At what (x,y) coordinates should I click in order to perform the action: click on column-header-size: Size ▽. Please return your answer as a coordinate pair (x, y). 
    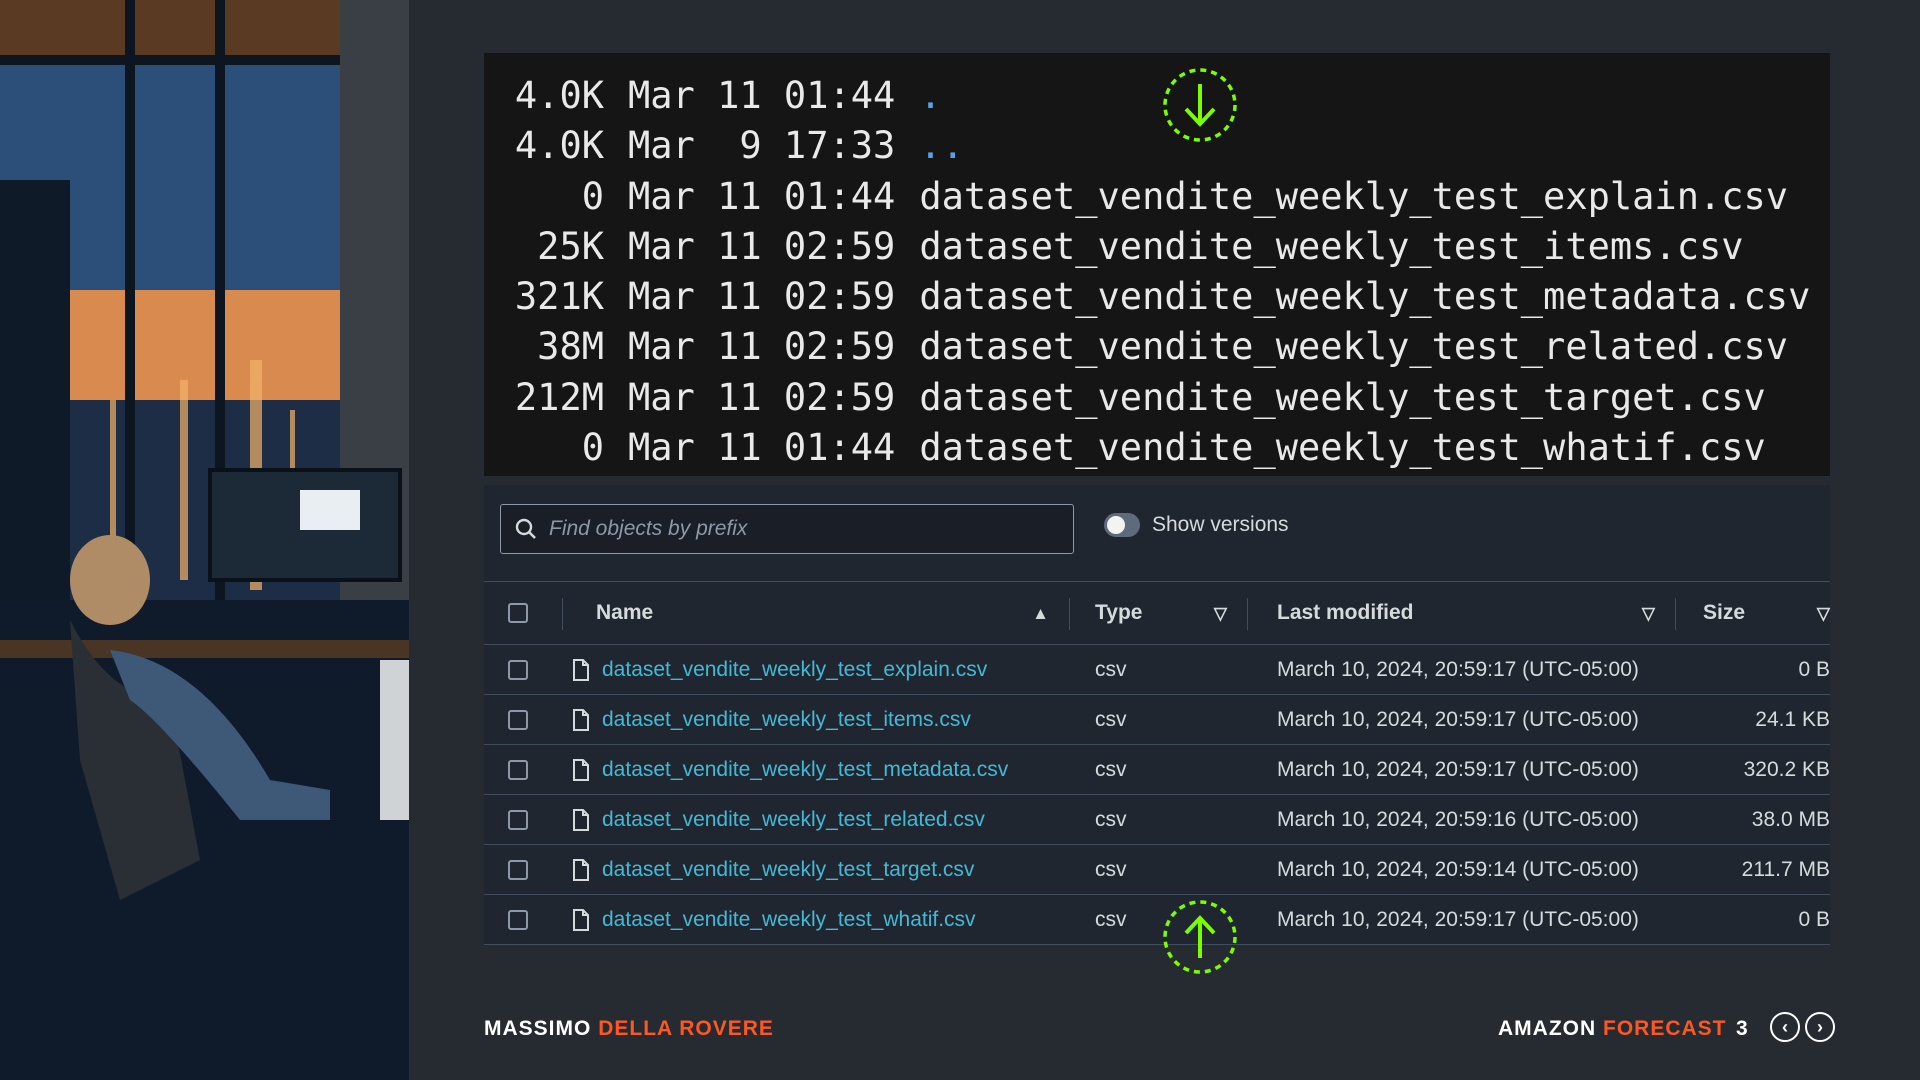
    Looking at the image, I should click on (1752, 614).